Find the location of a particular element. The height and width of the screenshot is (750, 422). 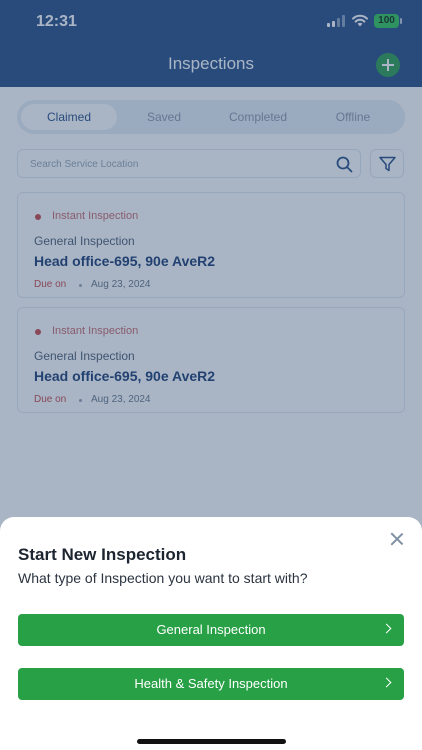

button-label: General Inspection is located at coordinates (211, 629).